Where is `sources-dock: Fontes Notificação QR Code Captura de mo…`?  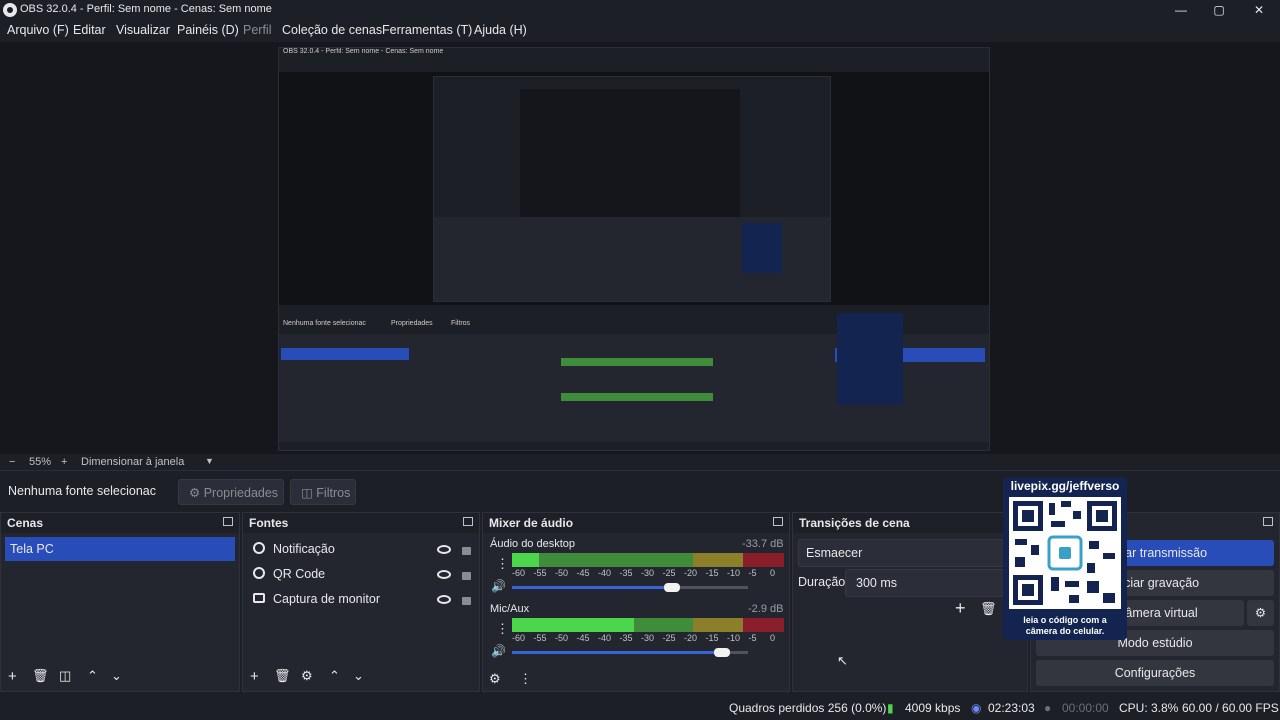
sources-dock: Fontes Notificação QR Code Captura de mo… is located at coordinates (361, 602).